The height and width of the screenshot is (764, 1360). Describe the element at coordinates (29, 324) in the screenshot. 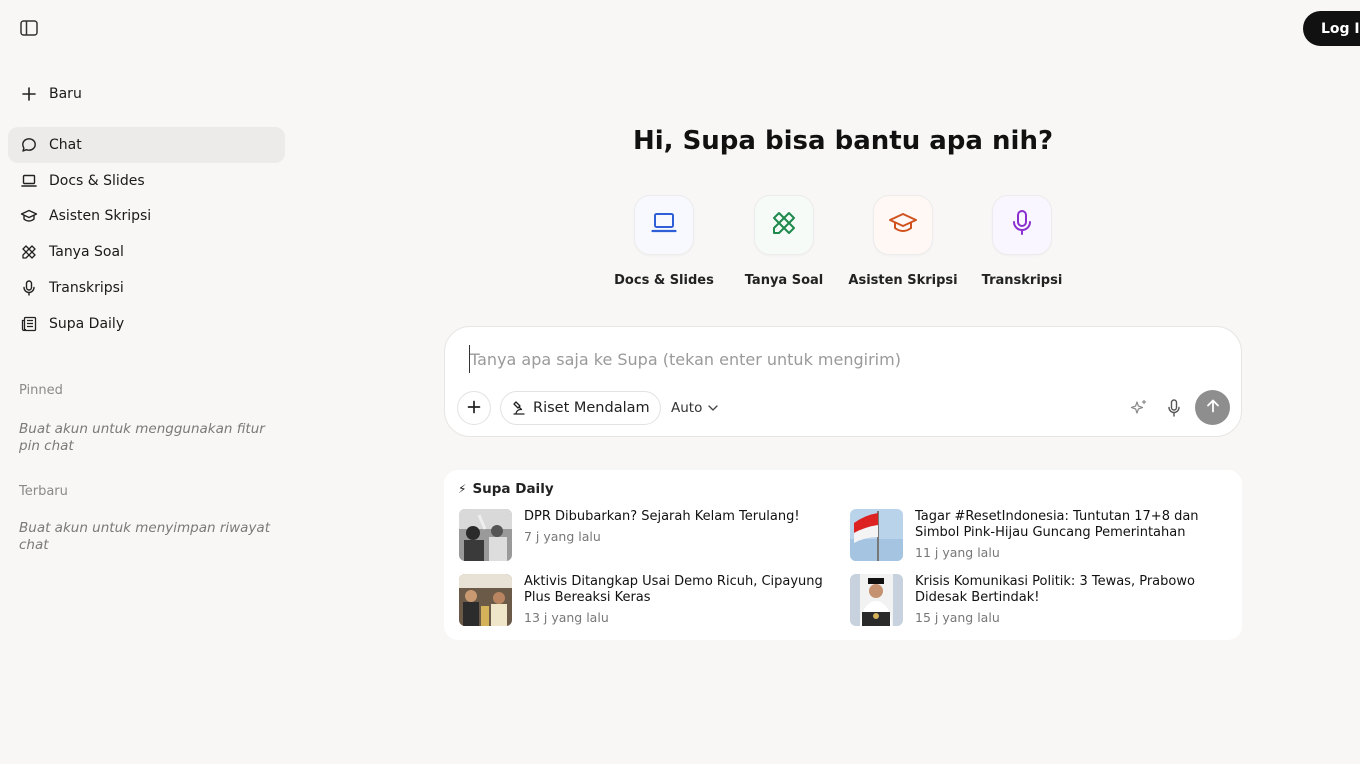

I see `newspaper-icon` at that location.